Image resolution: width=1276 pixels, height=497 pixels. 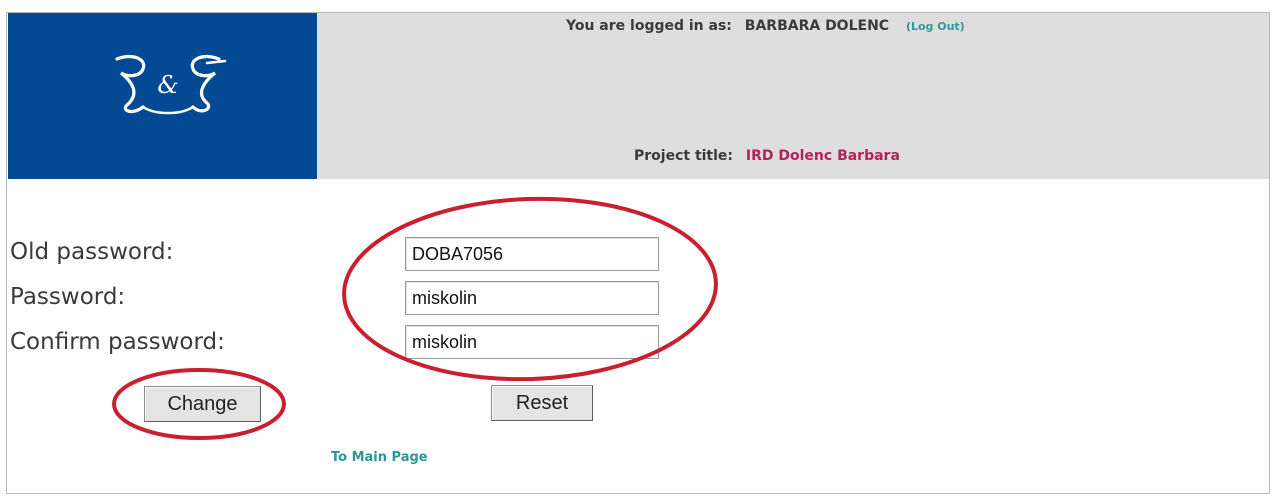 I want to click on main-page-link: To Main Page, so click(x=379, y=457).